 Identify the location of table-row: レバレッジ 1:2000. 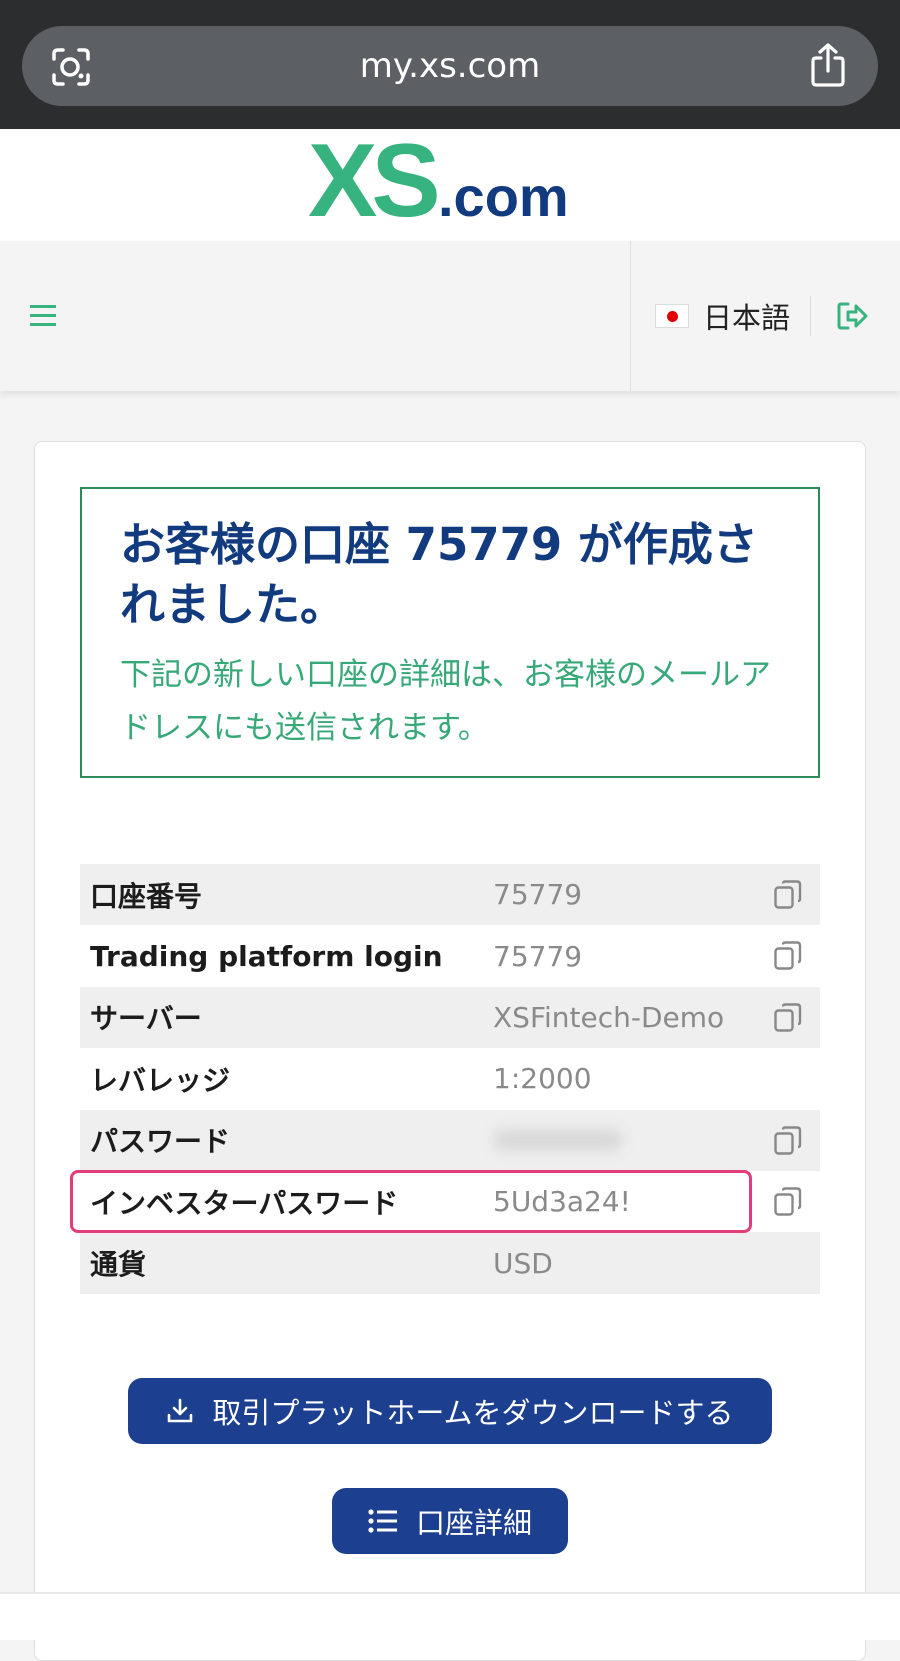
(450, 1078).